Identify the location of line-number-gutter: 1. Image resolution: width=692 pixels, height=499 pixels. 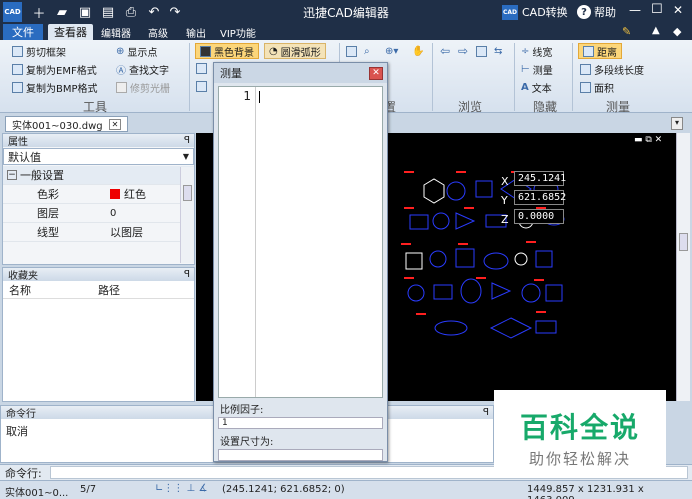
(237, 242).